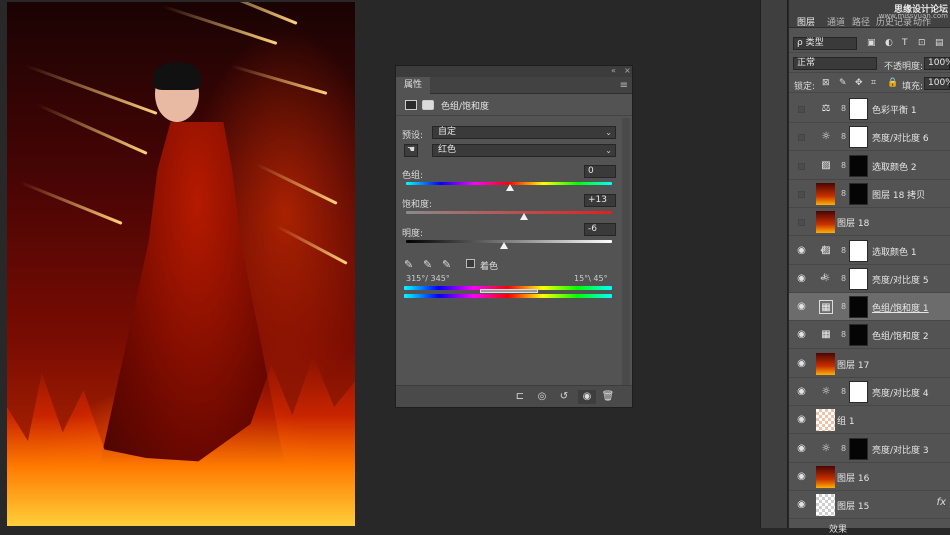 This screenshot has width=950, height=535. Describe the element at coordinates (869, 449) in the screenshot. I see `layer-row: ◉ ☼ 8 亮度/对比度 3` at that location.